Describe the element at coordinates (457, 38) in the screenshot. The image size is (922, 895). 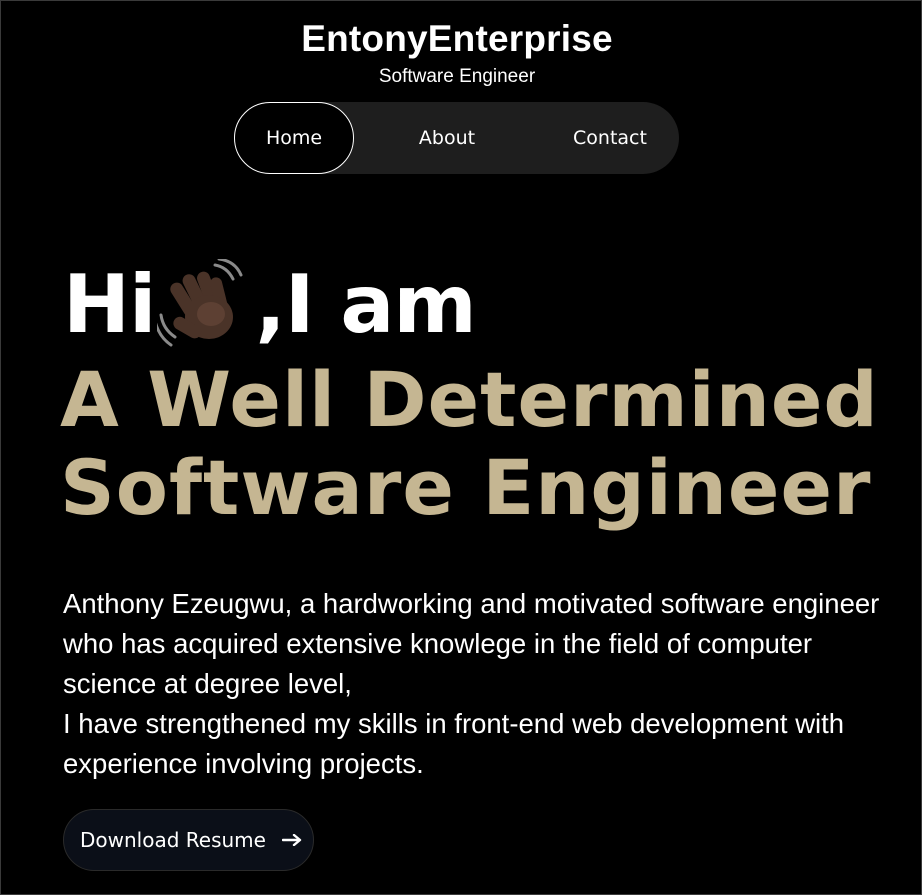
I see `brand-title: EntonyEnterprise` at that location.